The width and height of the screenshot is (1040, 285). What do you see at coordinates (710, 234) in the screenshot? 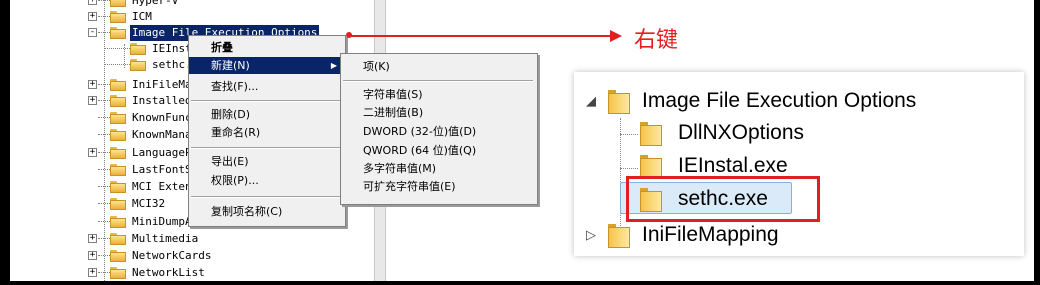
I see `inset-row-label: IniFileMapping` at bounding box center [710, 234].